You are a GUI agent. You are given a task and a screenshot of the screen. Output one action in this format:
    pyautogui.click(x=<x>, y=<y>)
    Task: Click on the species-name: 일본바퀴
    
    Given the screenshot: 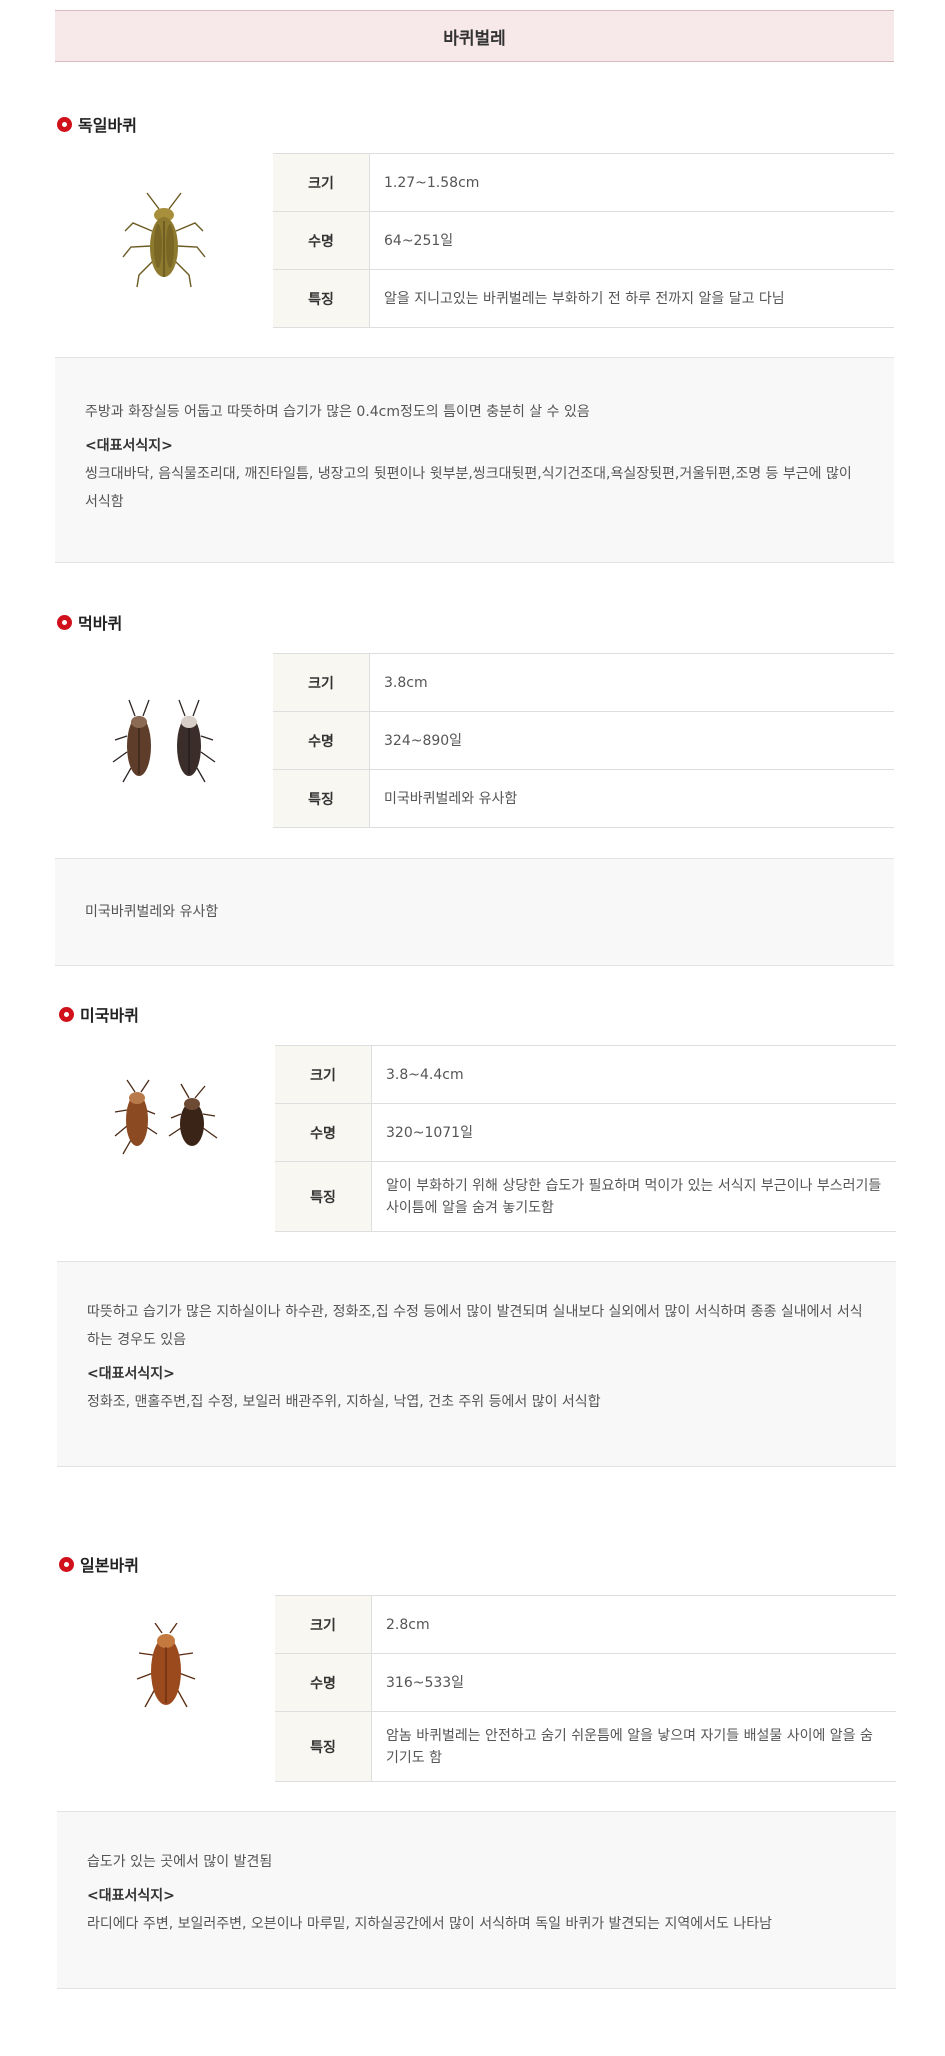 What is the action you would take?
    pyautogui.click(x=109, y=1565)
    